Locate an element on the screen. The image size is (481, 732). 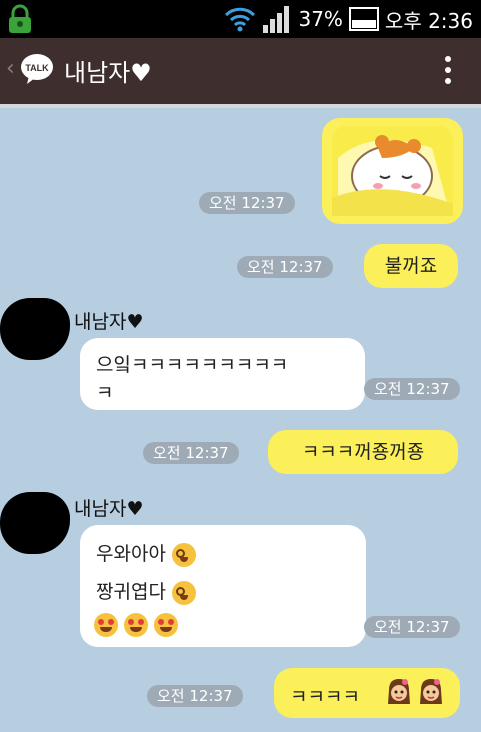
battery-icon is located at coordinates (363, 19).